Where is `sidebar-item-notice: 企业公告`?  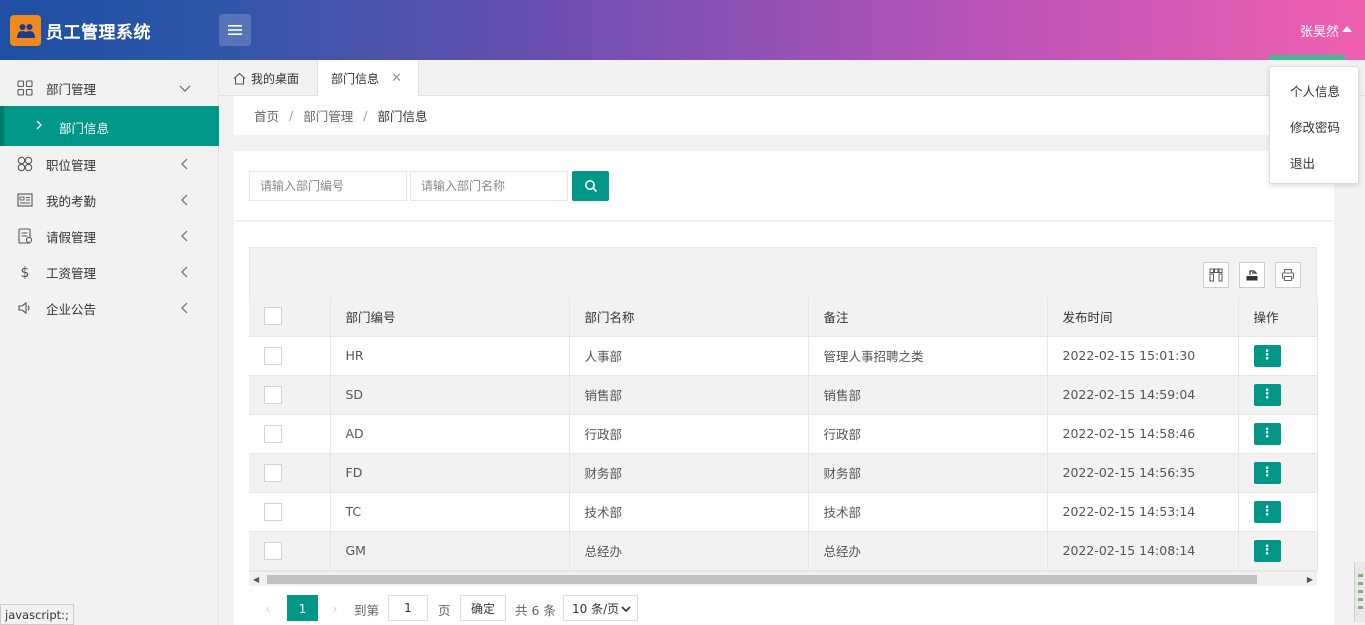
sidebar-item-notice: 企业公告 is located at coordinates (109, 308).